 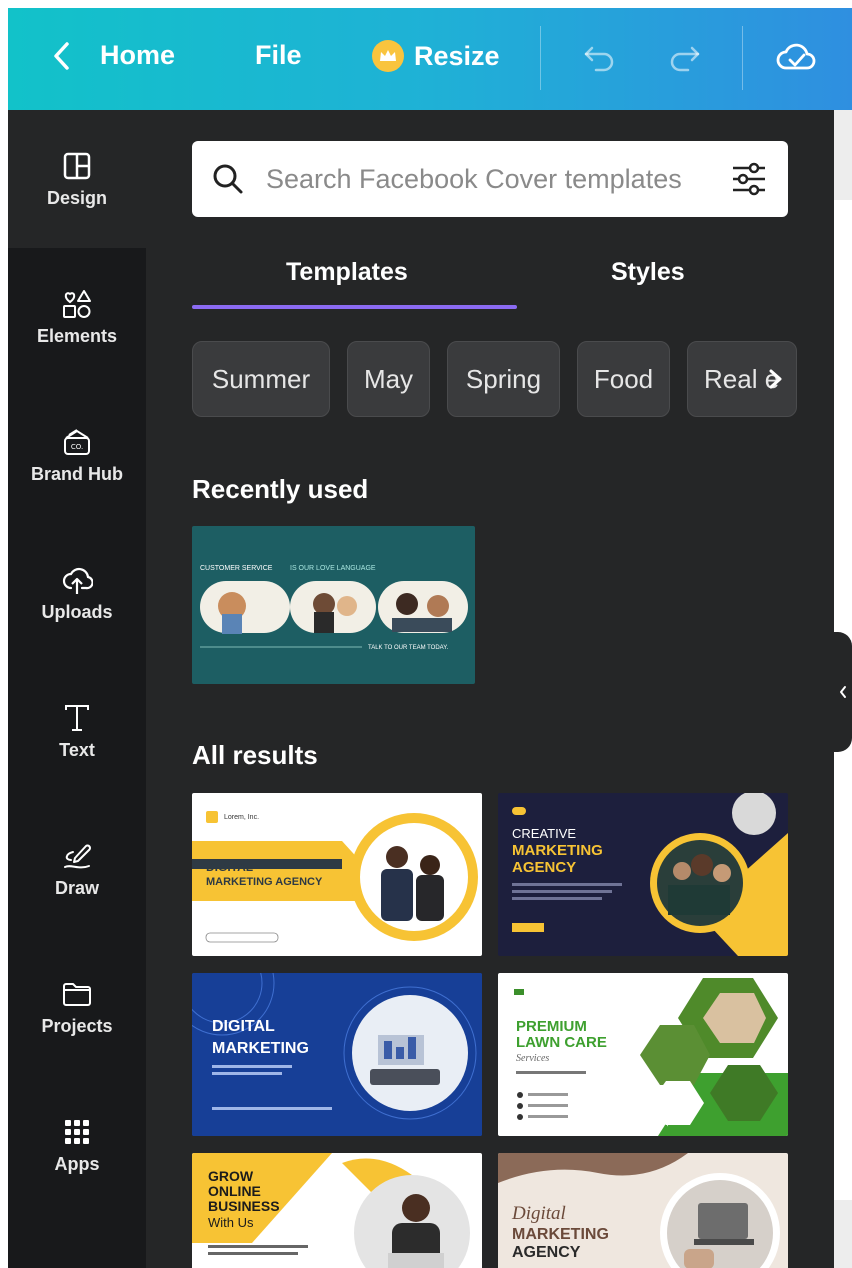 I want to click on template-text: TALK TO OUR TEAM TODAY., so click(x=408, y=648).